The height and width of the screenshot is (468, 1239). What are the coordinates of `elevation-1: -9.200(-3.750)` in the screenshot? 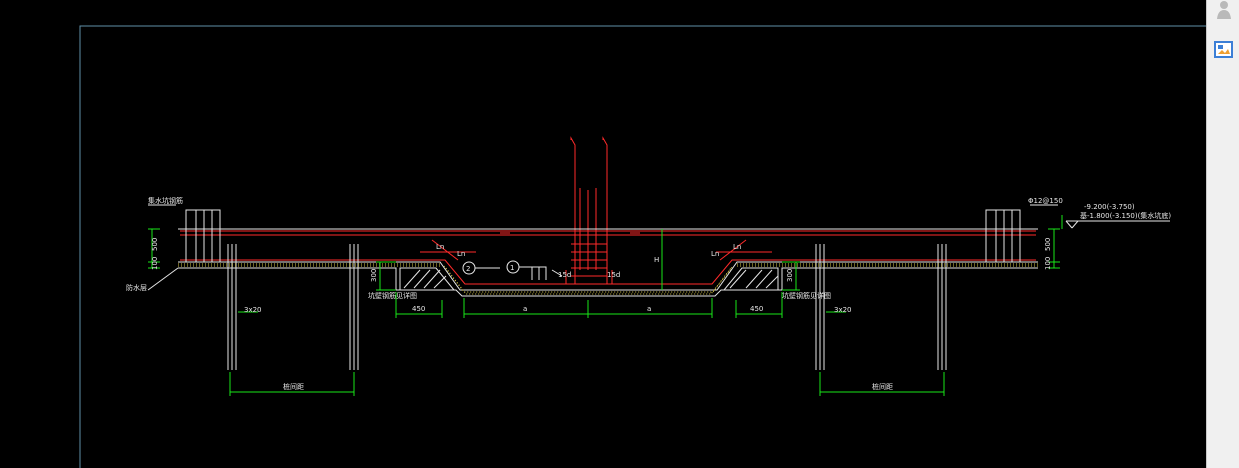 It's located at (1109, 207).